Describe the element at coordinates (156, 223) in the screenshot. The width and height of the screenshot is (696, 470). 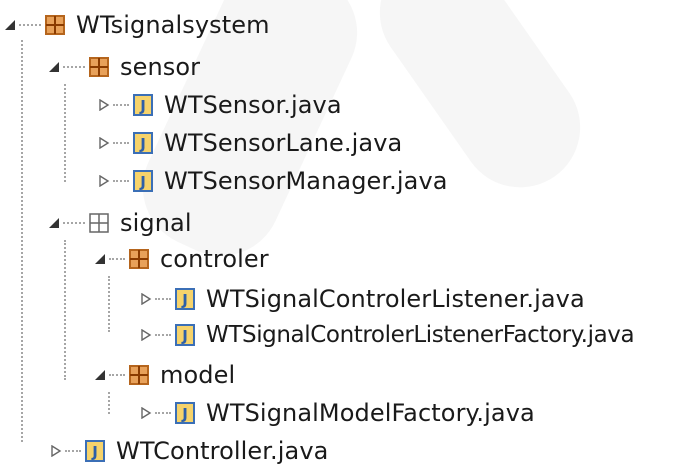
I see `tree-item-label: signal` at that location.